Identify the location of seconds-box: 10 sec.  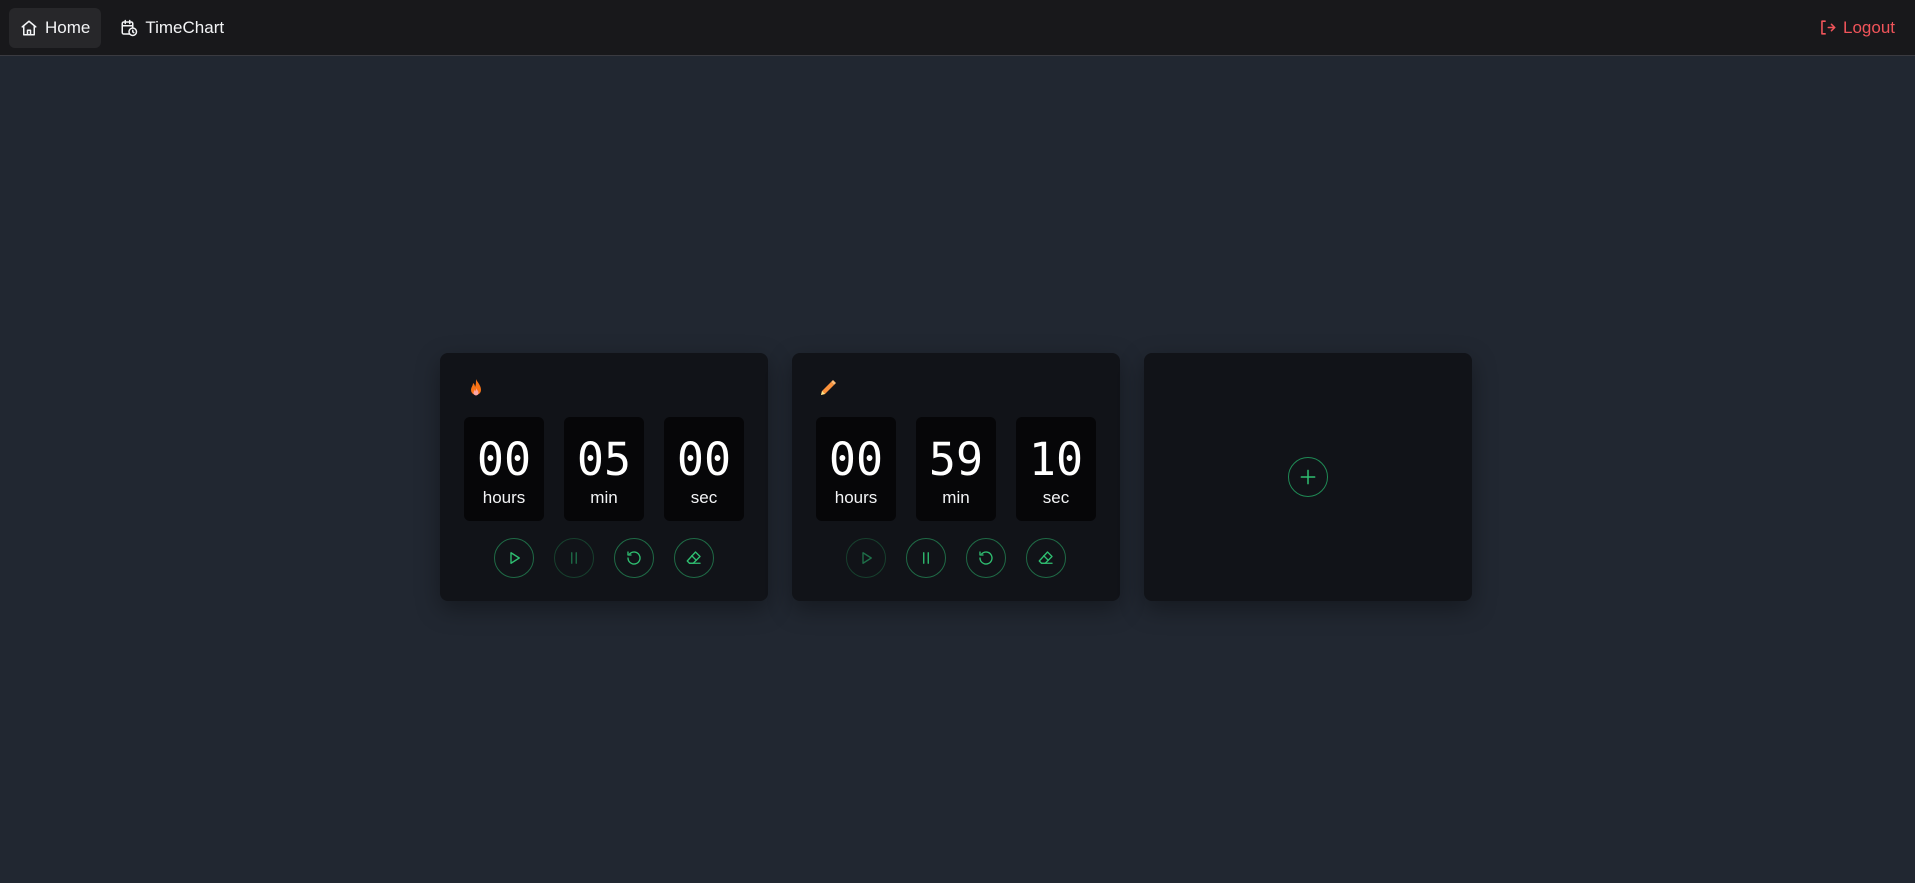
(1056, 469).